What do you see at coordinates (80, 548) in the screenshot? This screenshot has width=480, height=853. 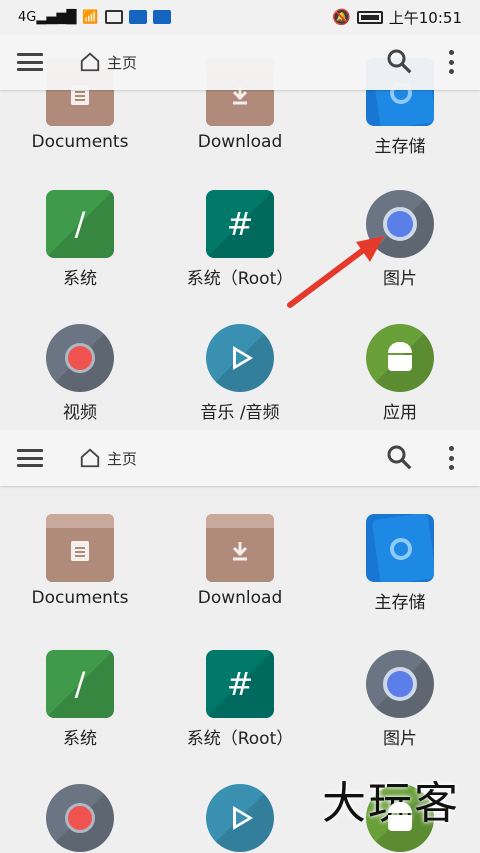 I see `documents-folder-icon` at bounding box center [80, 548].